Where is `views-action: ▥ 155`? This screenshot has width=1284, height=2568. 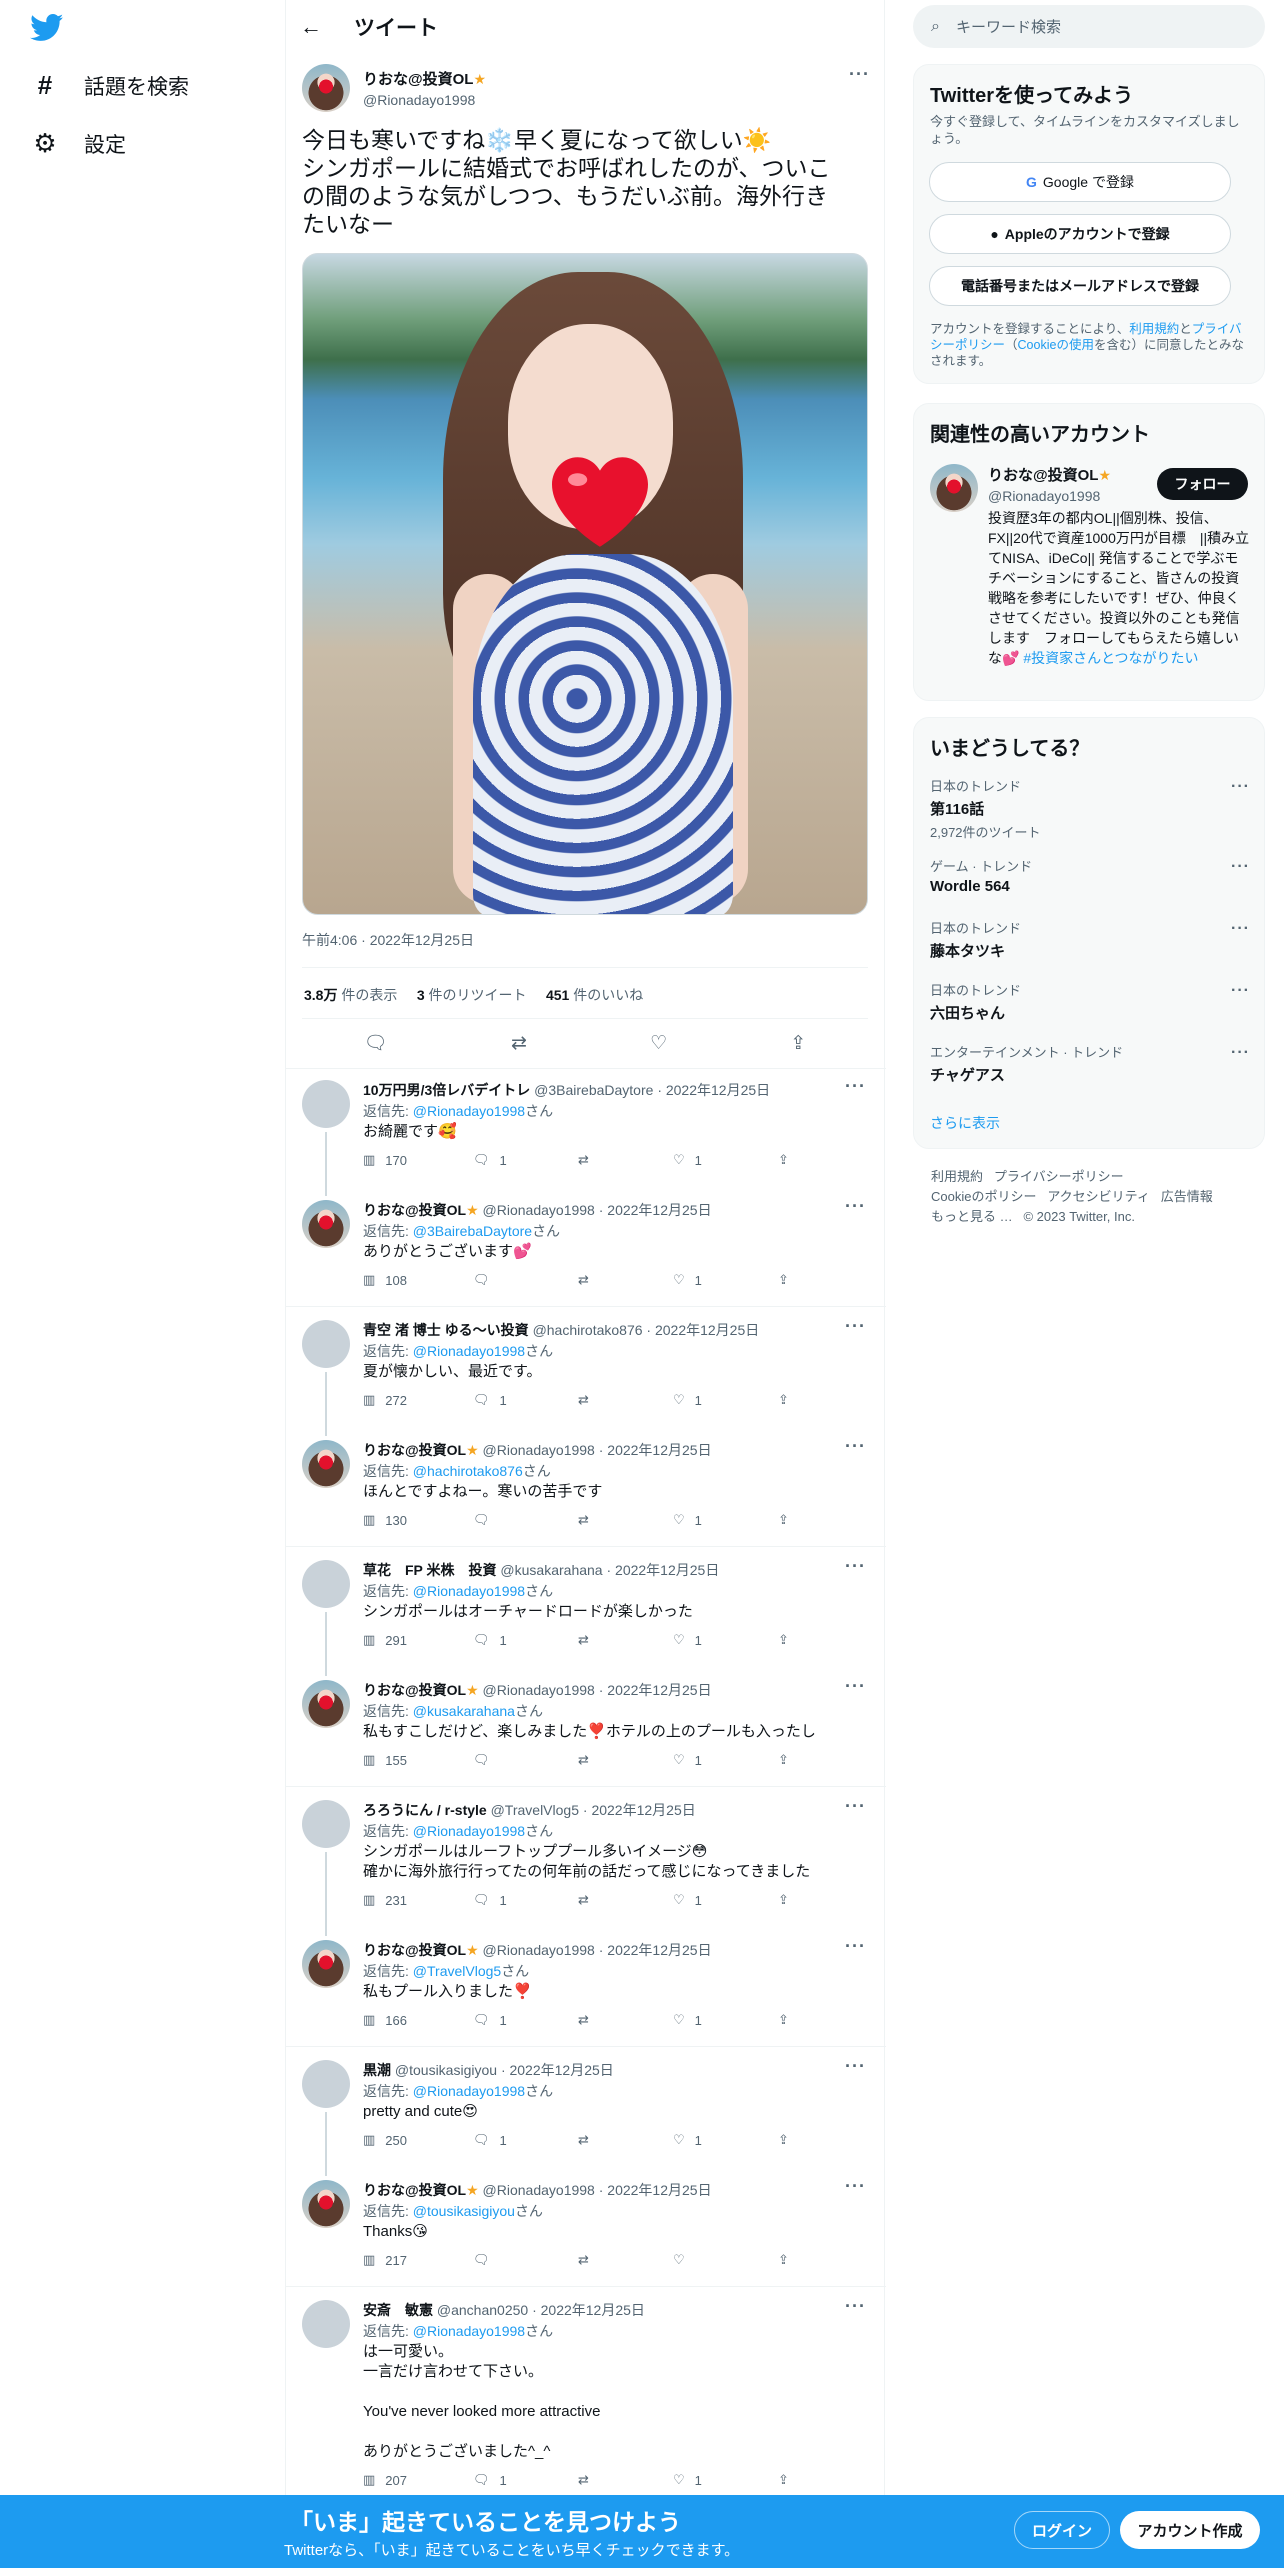
views-action: ▥ 155 is located at coordinates (418, 1760).